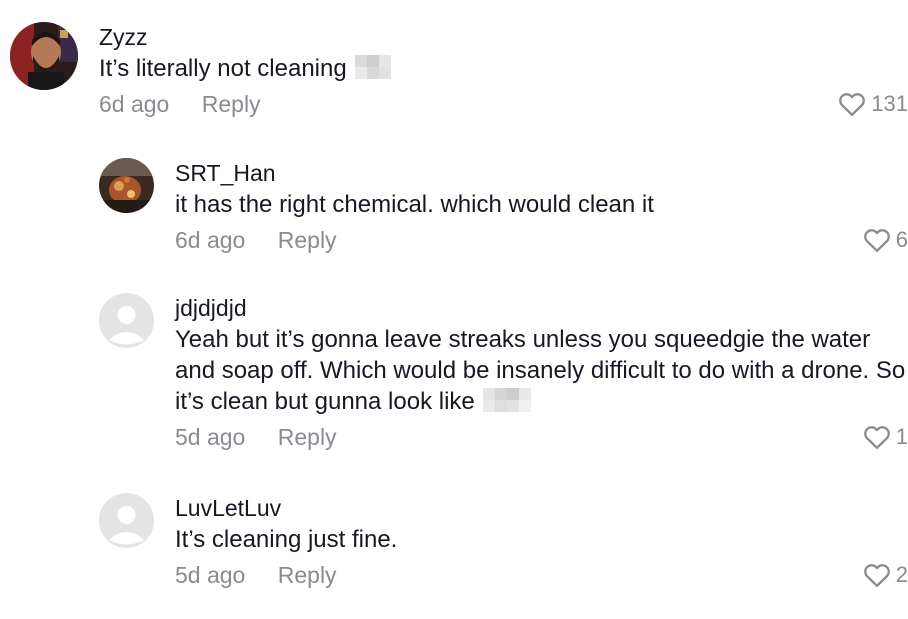 The image size is (908, 619). I want to click on comment-text: It’s literally not cleaning, so click(503, 68).